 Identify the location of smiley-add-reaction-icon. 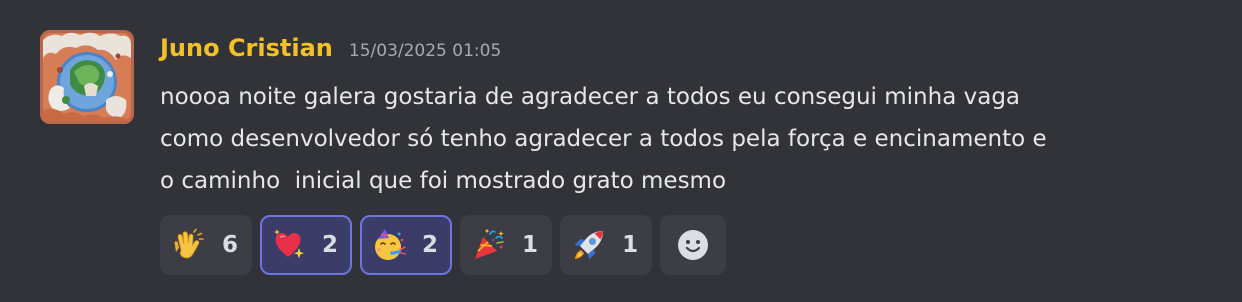
(693, 245).